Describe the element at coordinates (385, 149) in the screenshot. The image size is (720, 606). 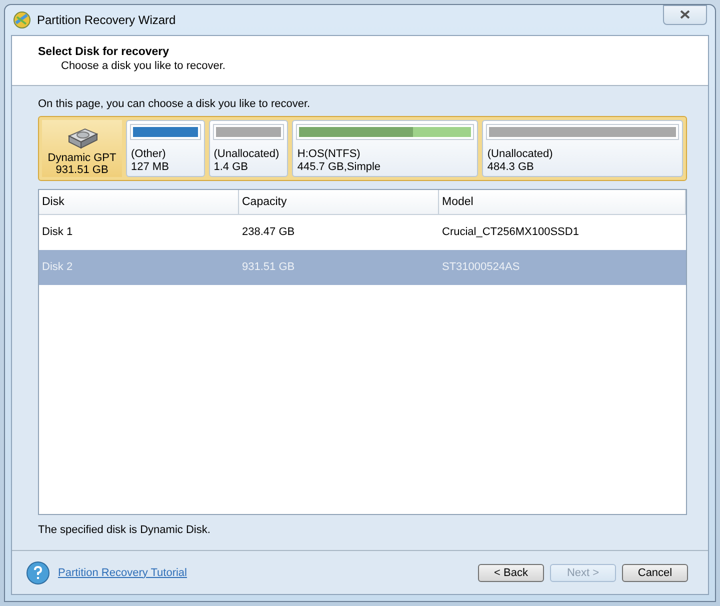
I see `partition-tile: H:OS(NTFS) 445.7 GB,Simple` at that location.